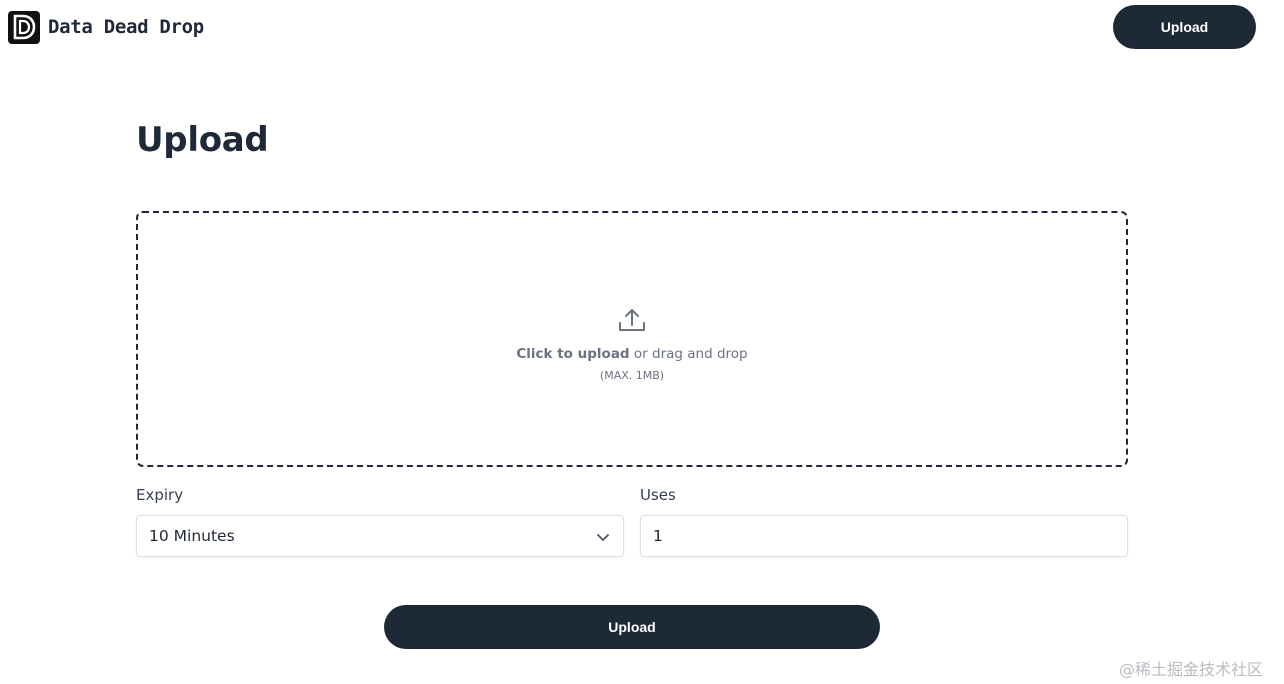  What do you see at coordinates (632, 627) in the screenshot?
I see `submit-upload-button: Upload` at bounding box center [632, 627].